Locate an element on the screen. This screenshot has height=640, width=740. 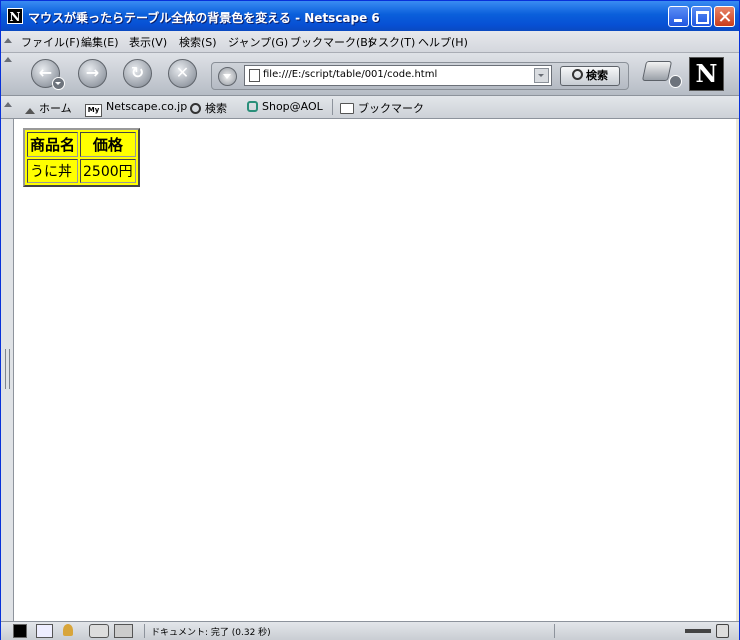
navbar-grip-icon is located at coordinates (8, 61).